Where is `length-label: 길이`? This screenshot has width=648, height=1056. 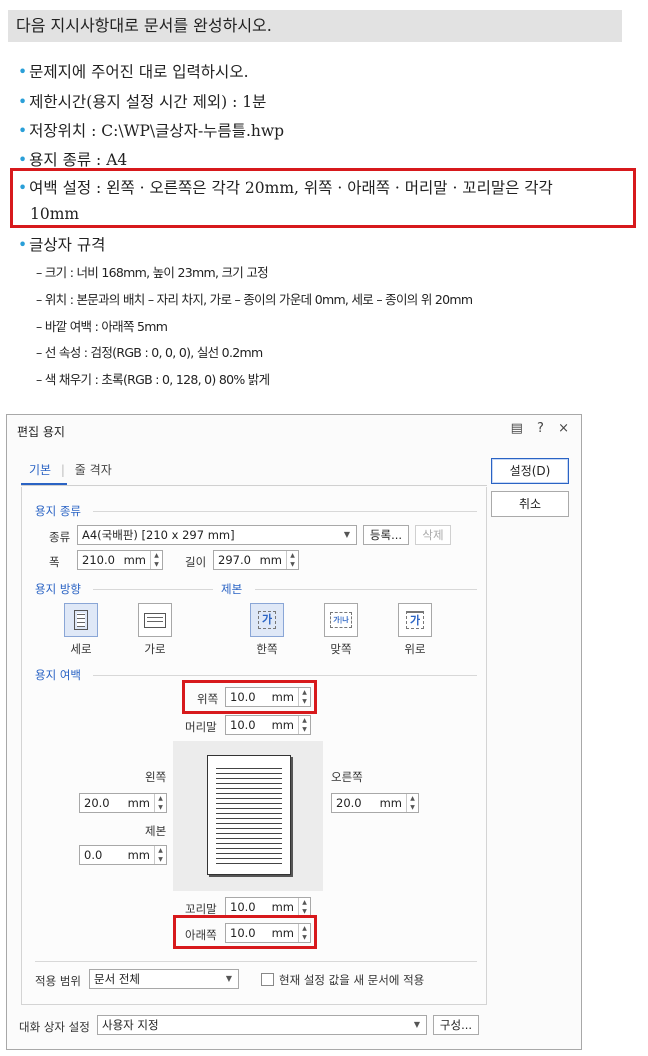
length-label: 길이 is located at coordinates (196, 562).